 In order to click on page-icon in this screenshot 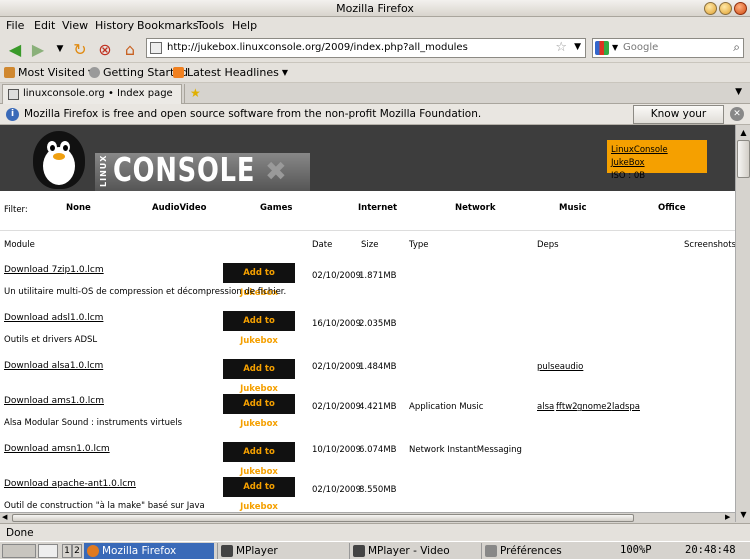, I will do `click(94, 72)`.